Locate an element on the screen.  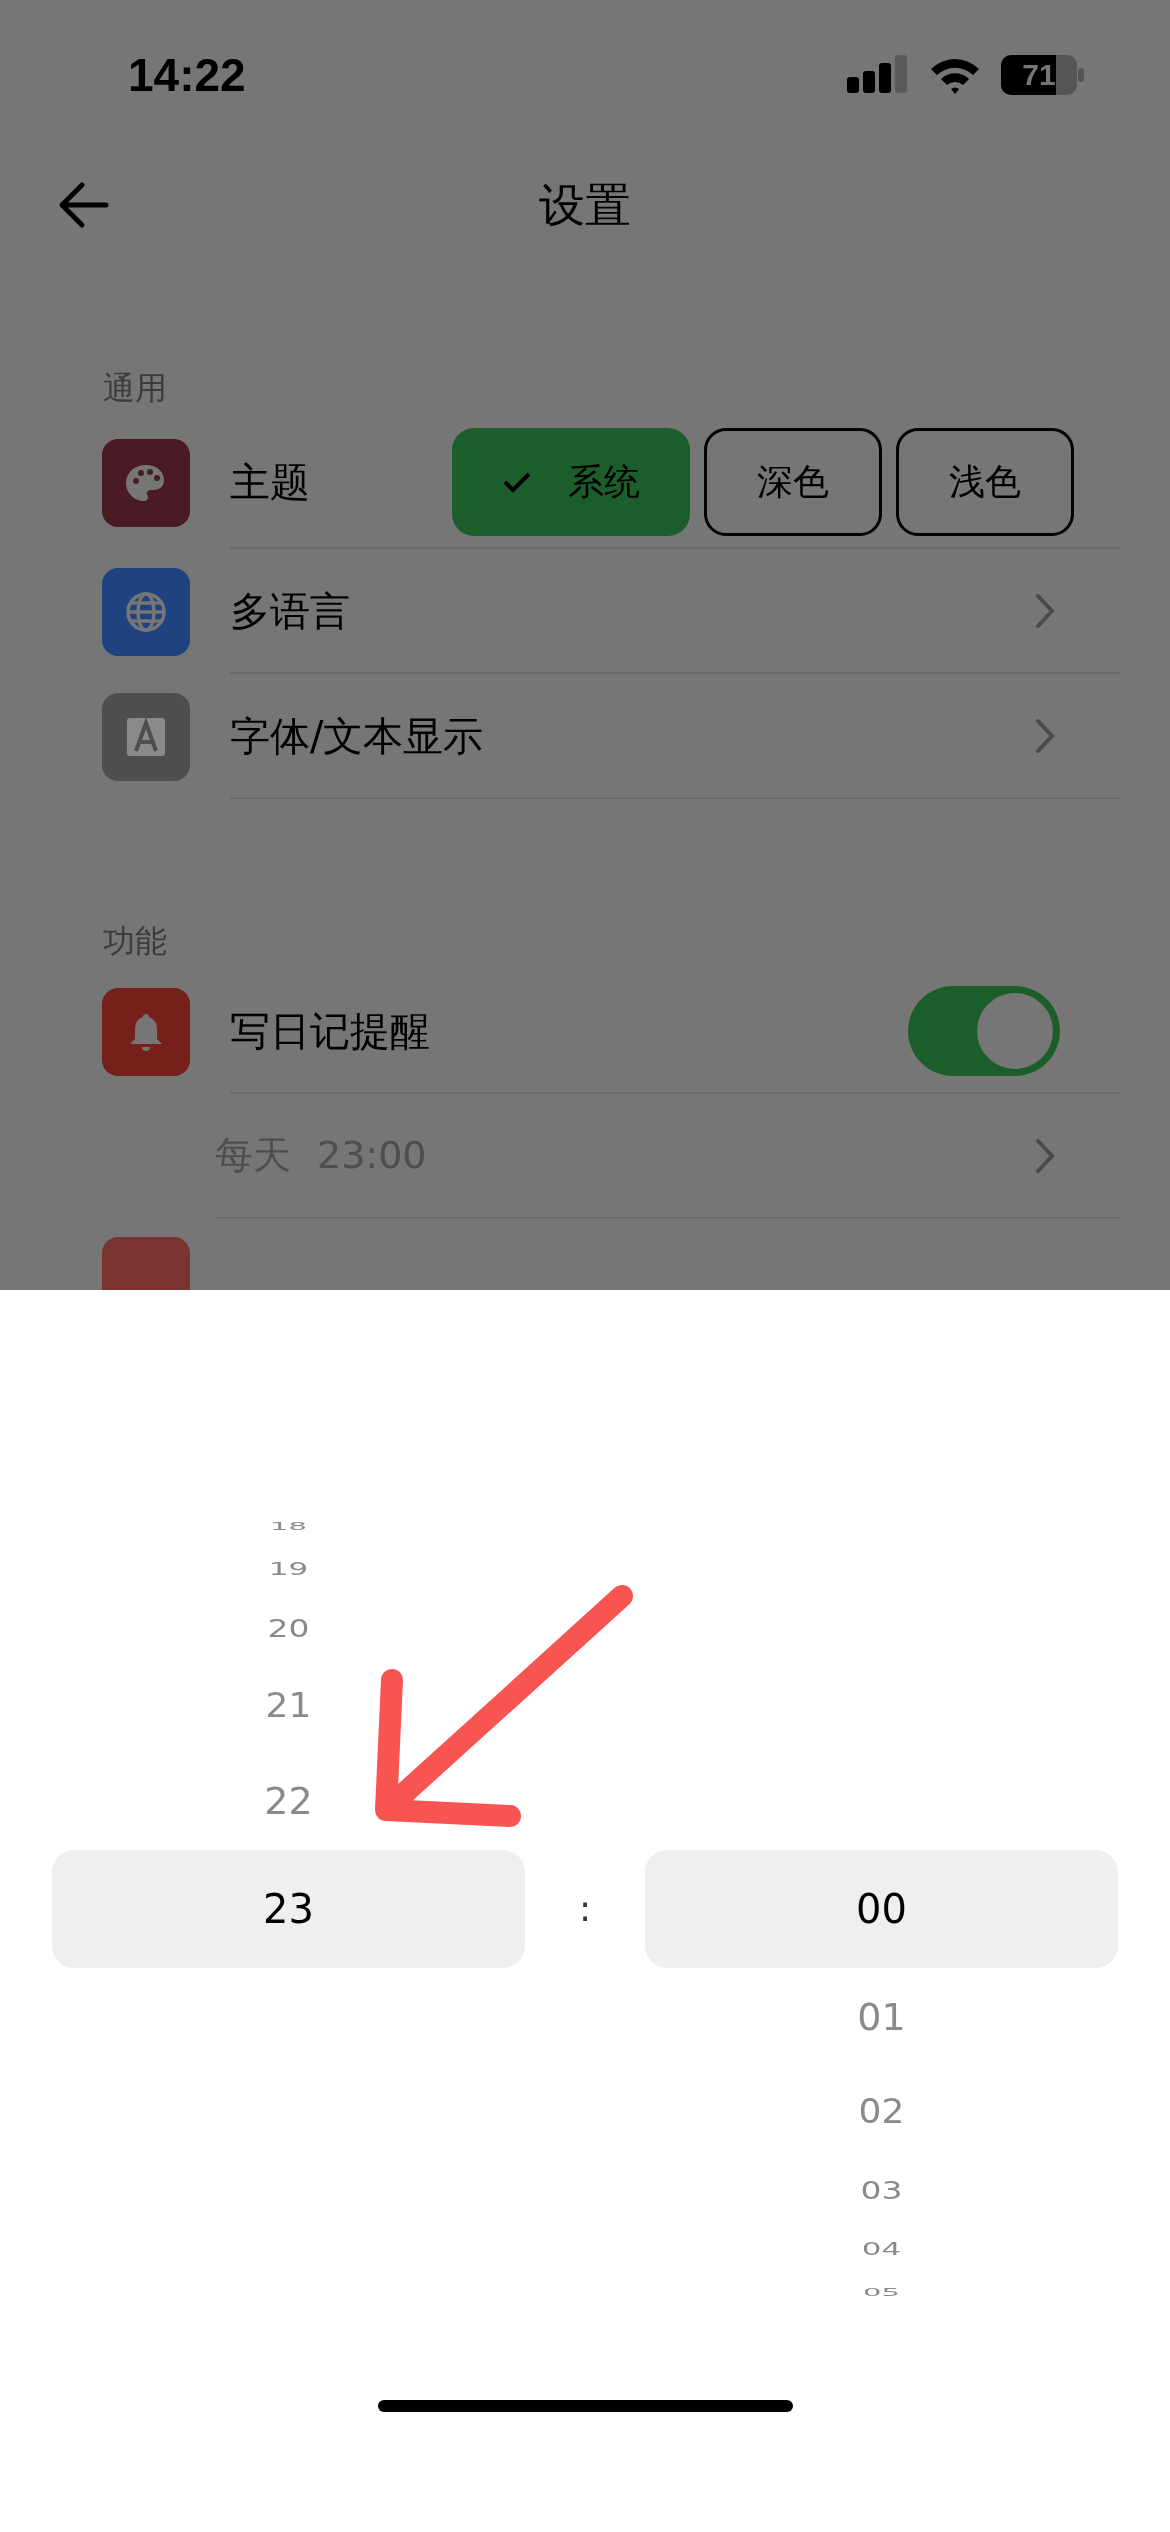
minute-option: 00 is located at coordinates (881, 1909).